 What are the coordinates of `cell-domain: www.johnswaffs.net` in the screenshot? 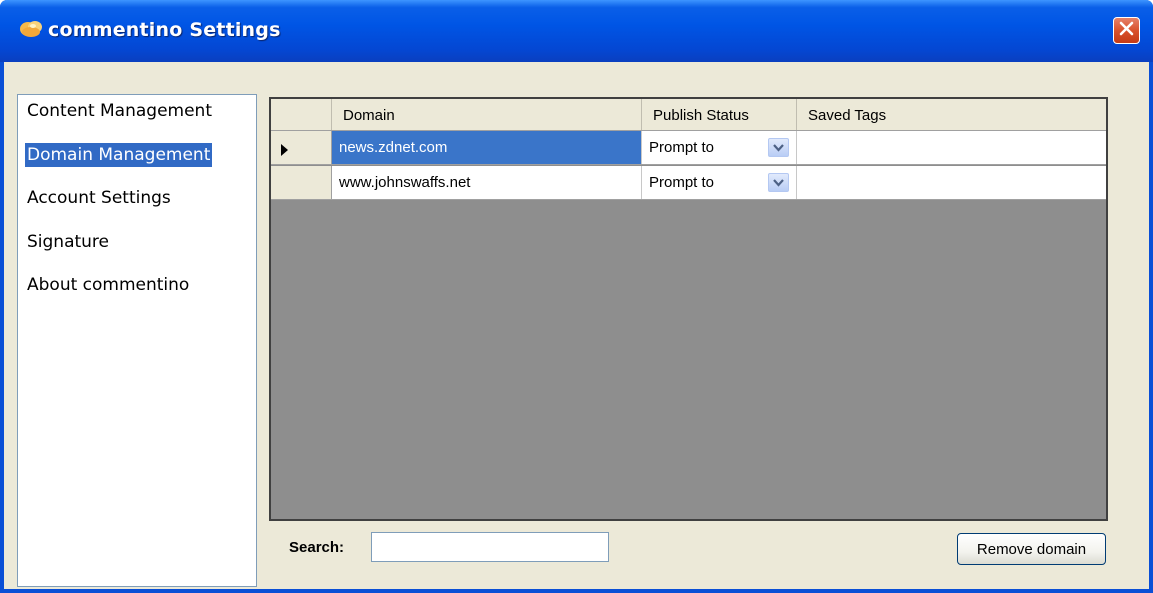 It's located at (487, 182).